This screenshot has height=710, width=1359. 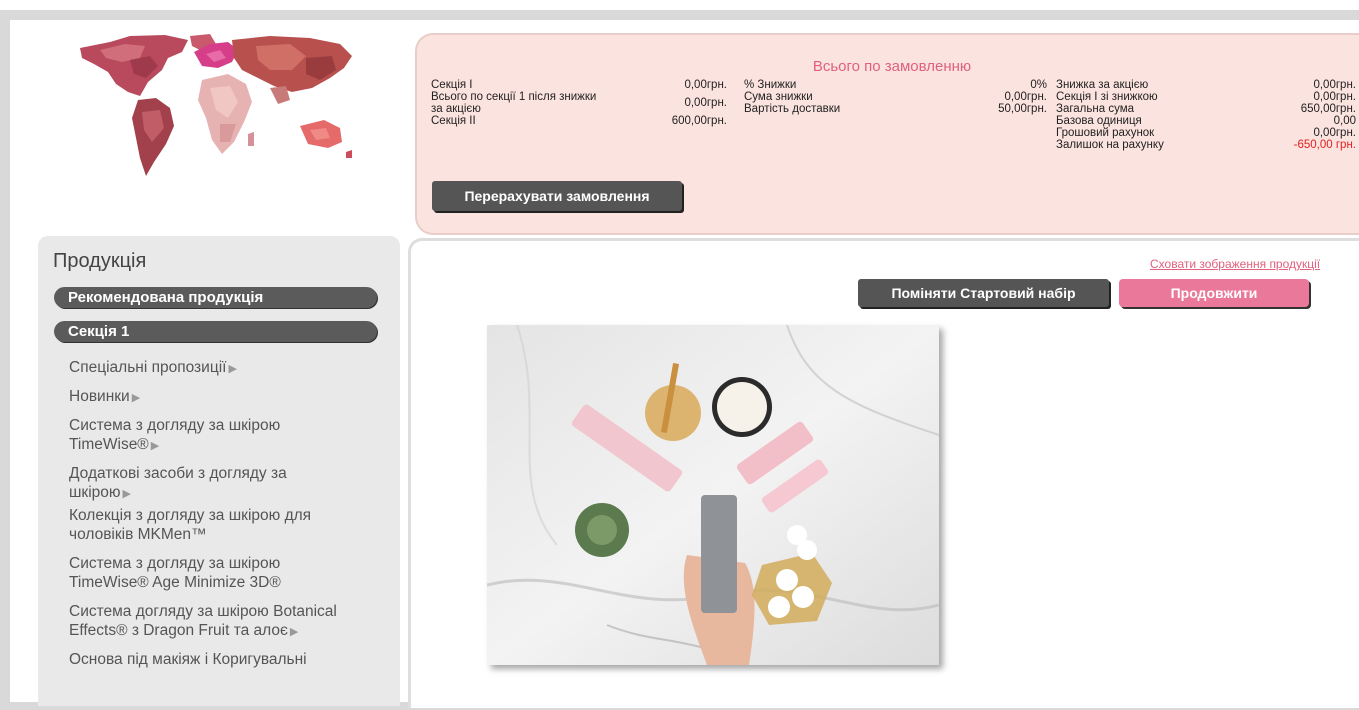 What do you see at coordinates (178, 483) in the screenshot?
I see `sidebar-item-label: Додаткові засоби з догляду за шкірою` at bounding box center [178, 483].